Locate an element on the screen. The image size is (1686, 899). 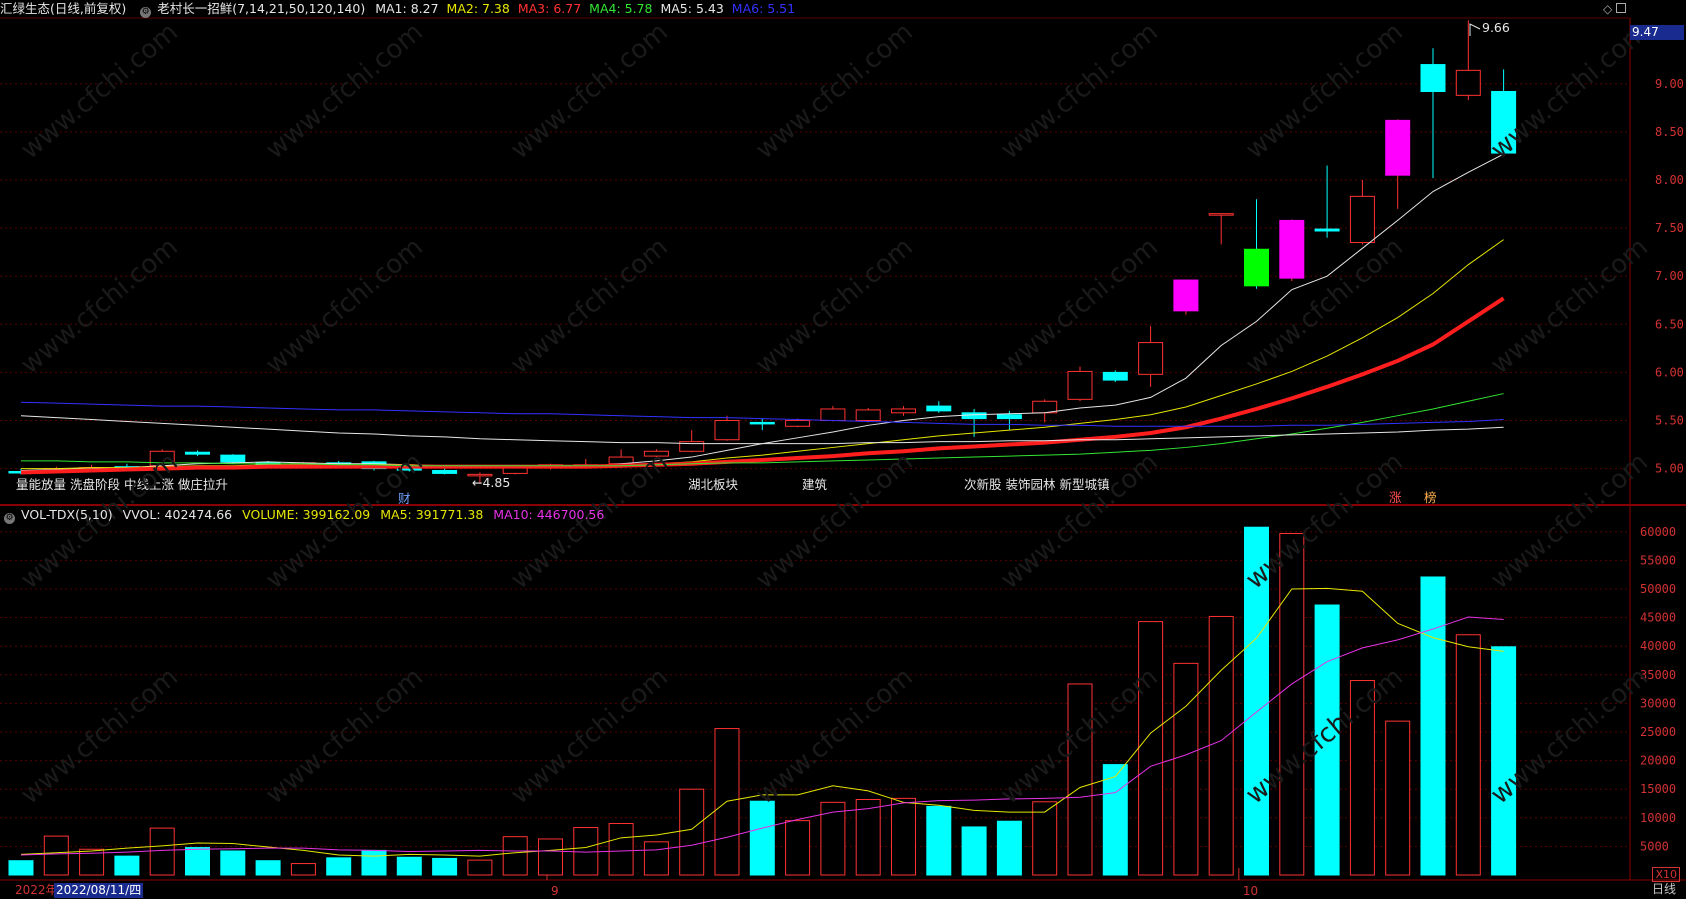
price-tick-label: 9.00 is located at coordinates (1669, 84).